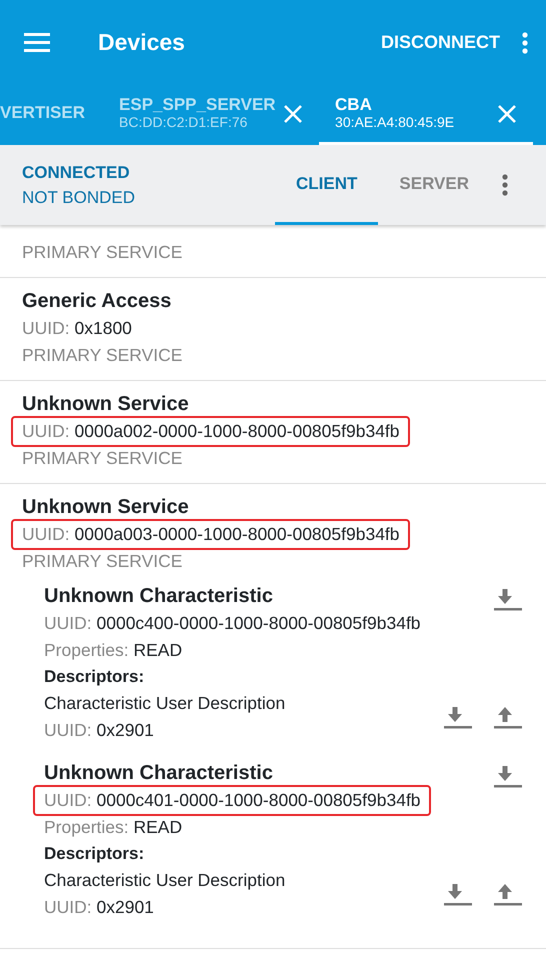  I want to click on view-tab: CLIENT, so click(326, 185).